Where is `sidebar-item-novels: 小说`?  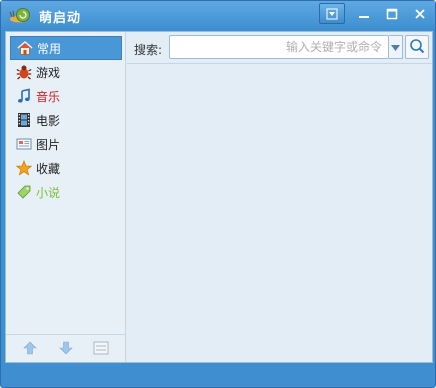 sidebar-item-novels: 小说 is located at coordinates (66, 192).